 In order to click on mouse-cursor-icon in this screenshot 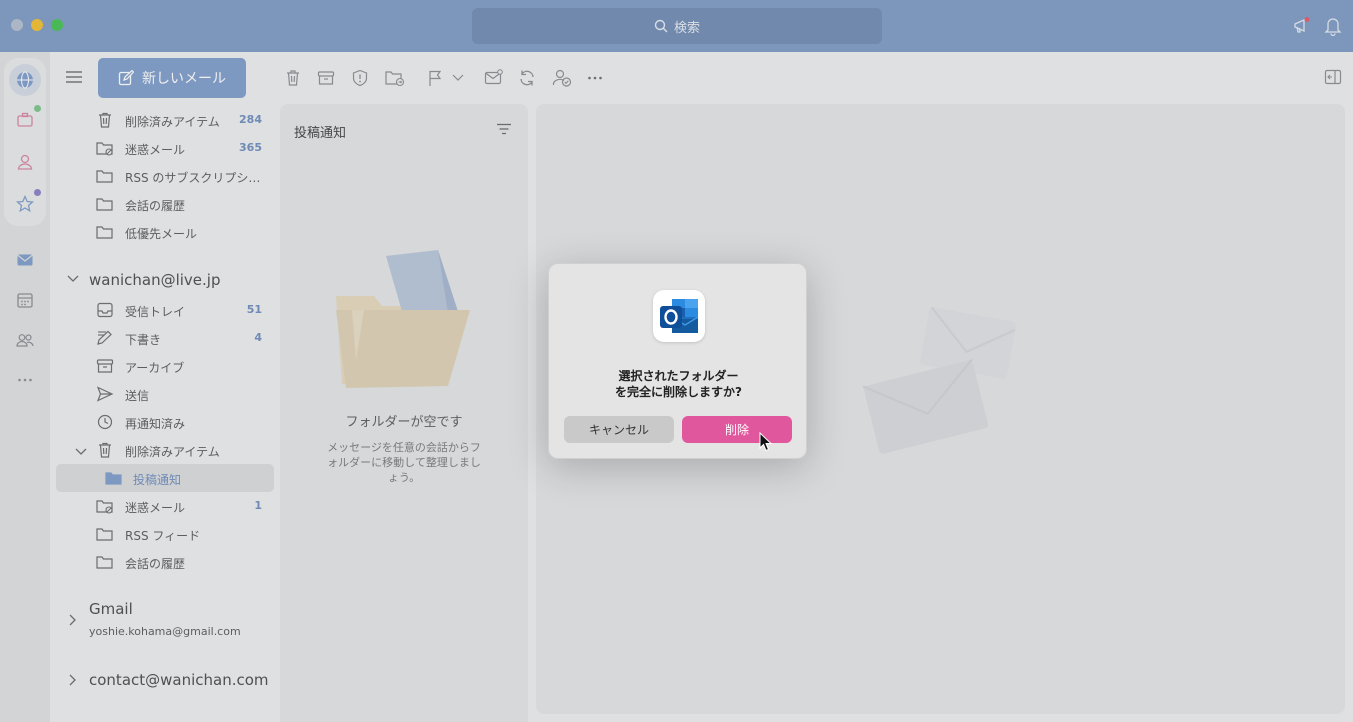, I will do `click(766, 442)`.